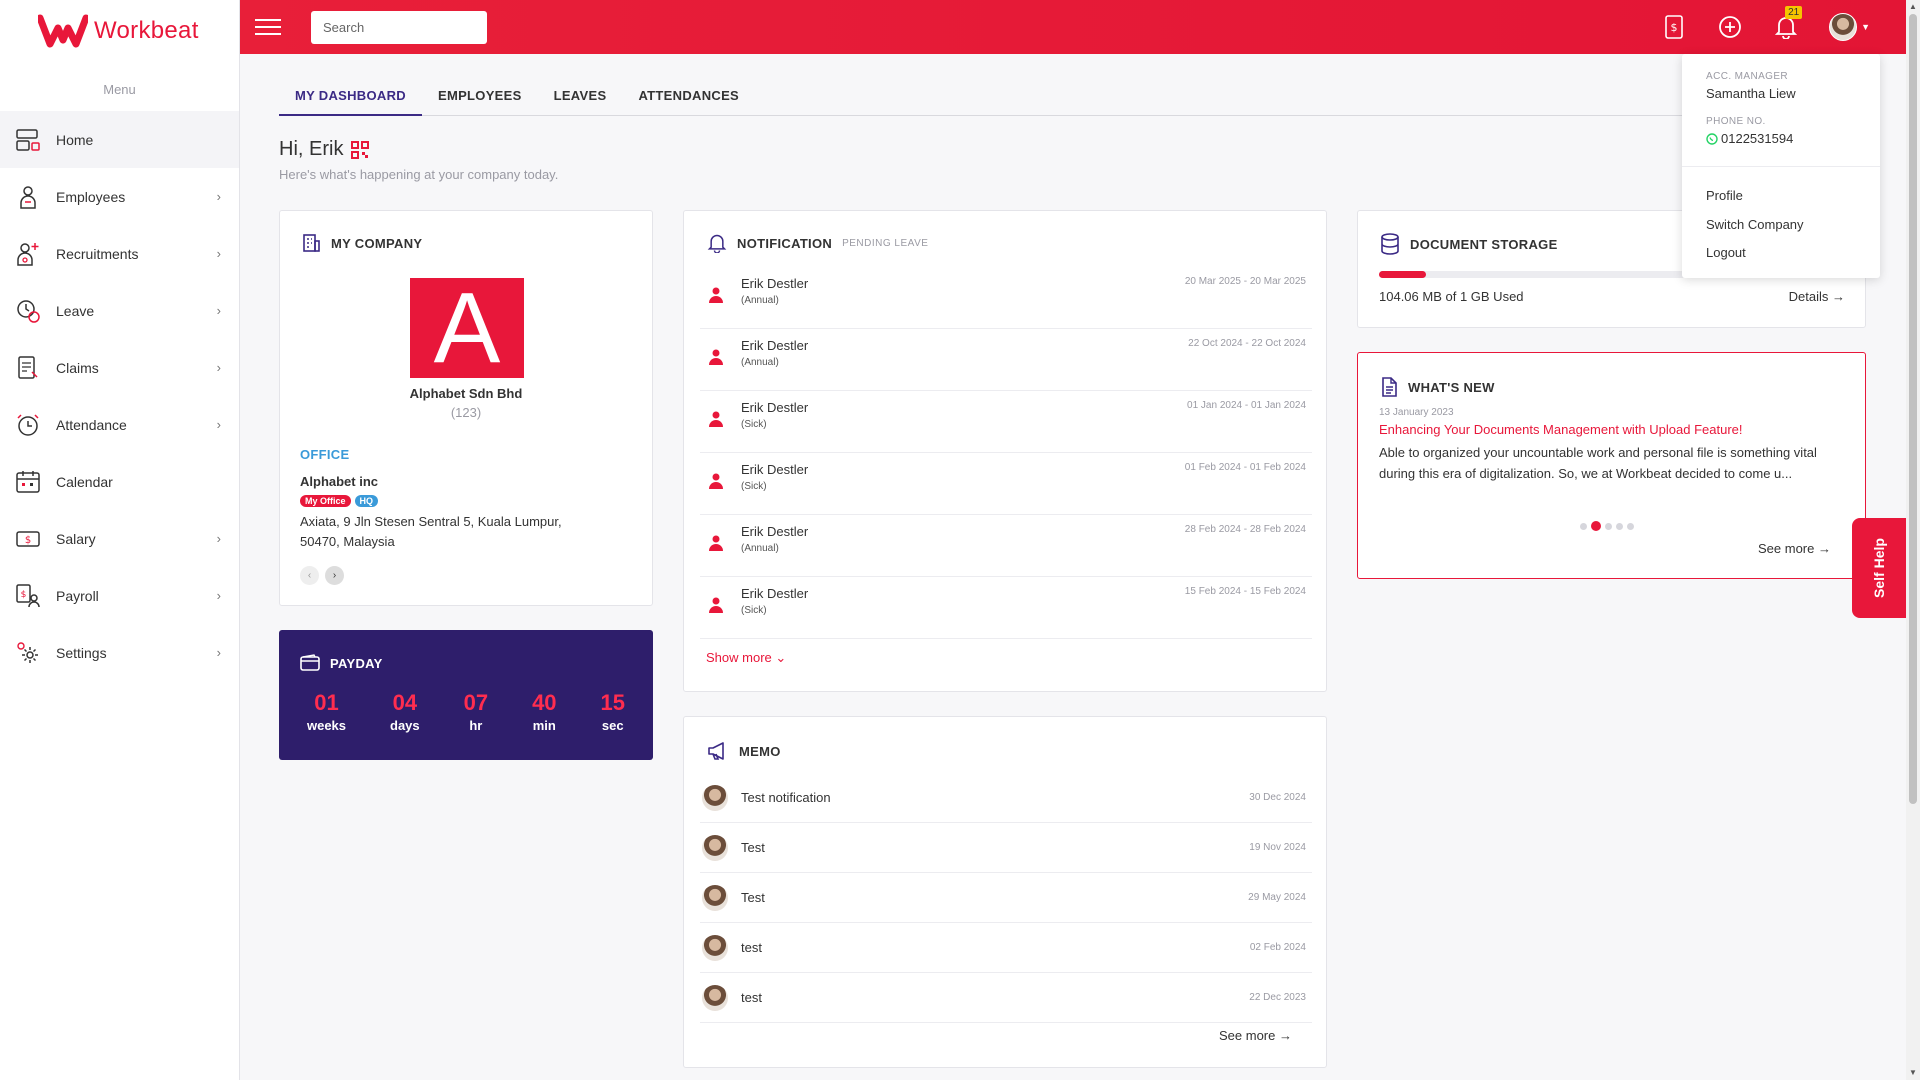  What do you see at coordinates (63, 31) in the screenshot?
I see `workbeat-logo-icon` at bounding box center [63, 31].